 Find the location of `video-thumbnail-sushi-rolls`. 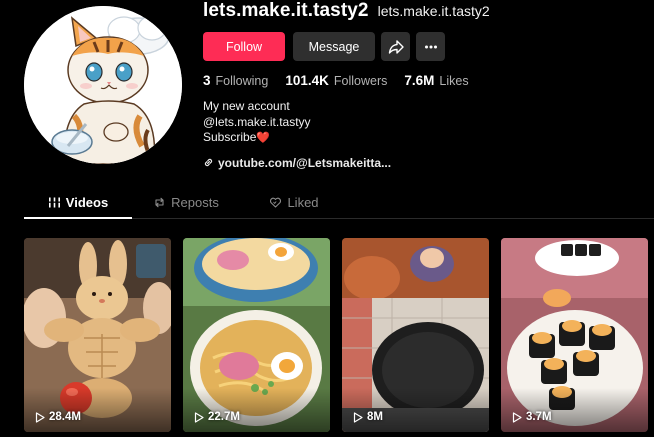

video-thumbnail-sushi-rolls is located at coordinates (574, 335).